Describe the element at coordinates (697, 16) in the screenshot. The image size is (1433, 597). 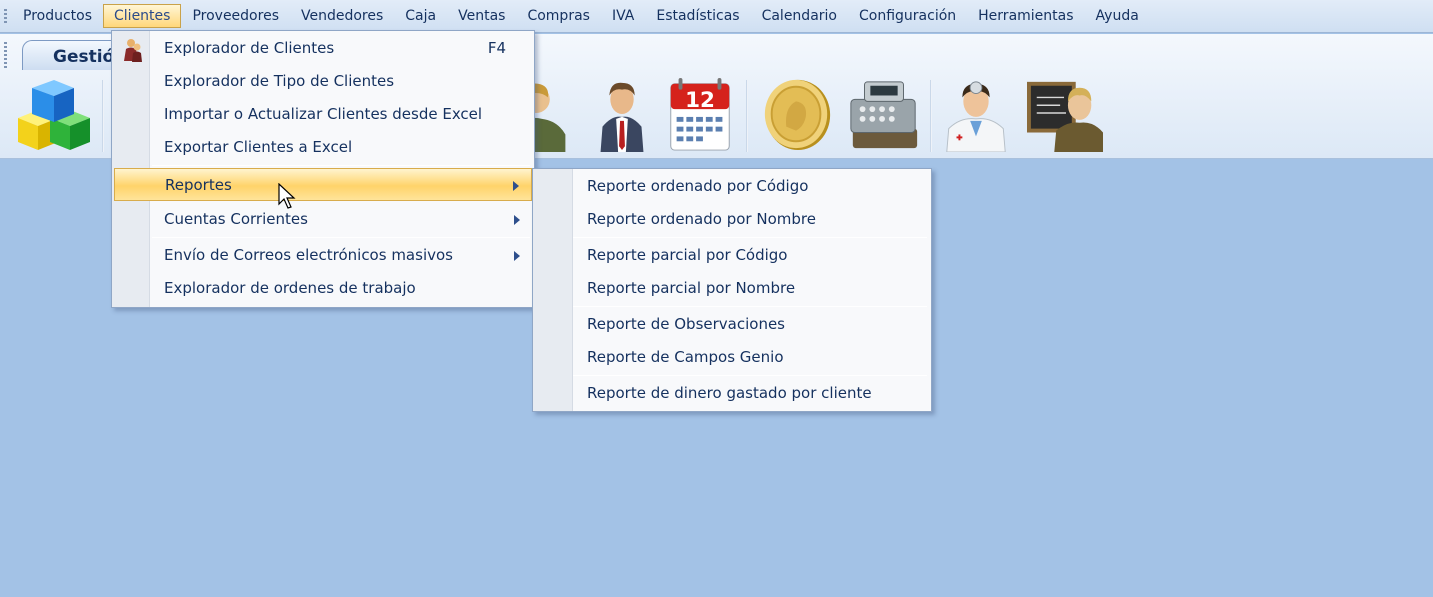
I see `menu-estadisticas: Estadísticas` at that location.